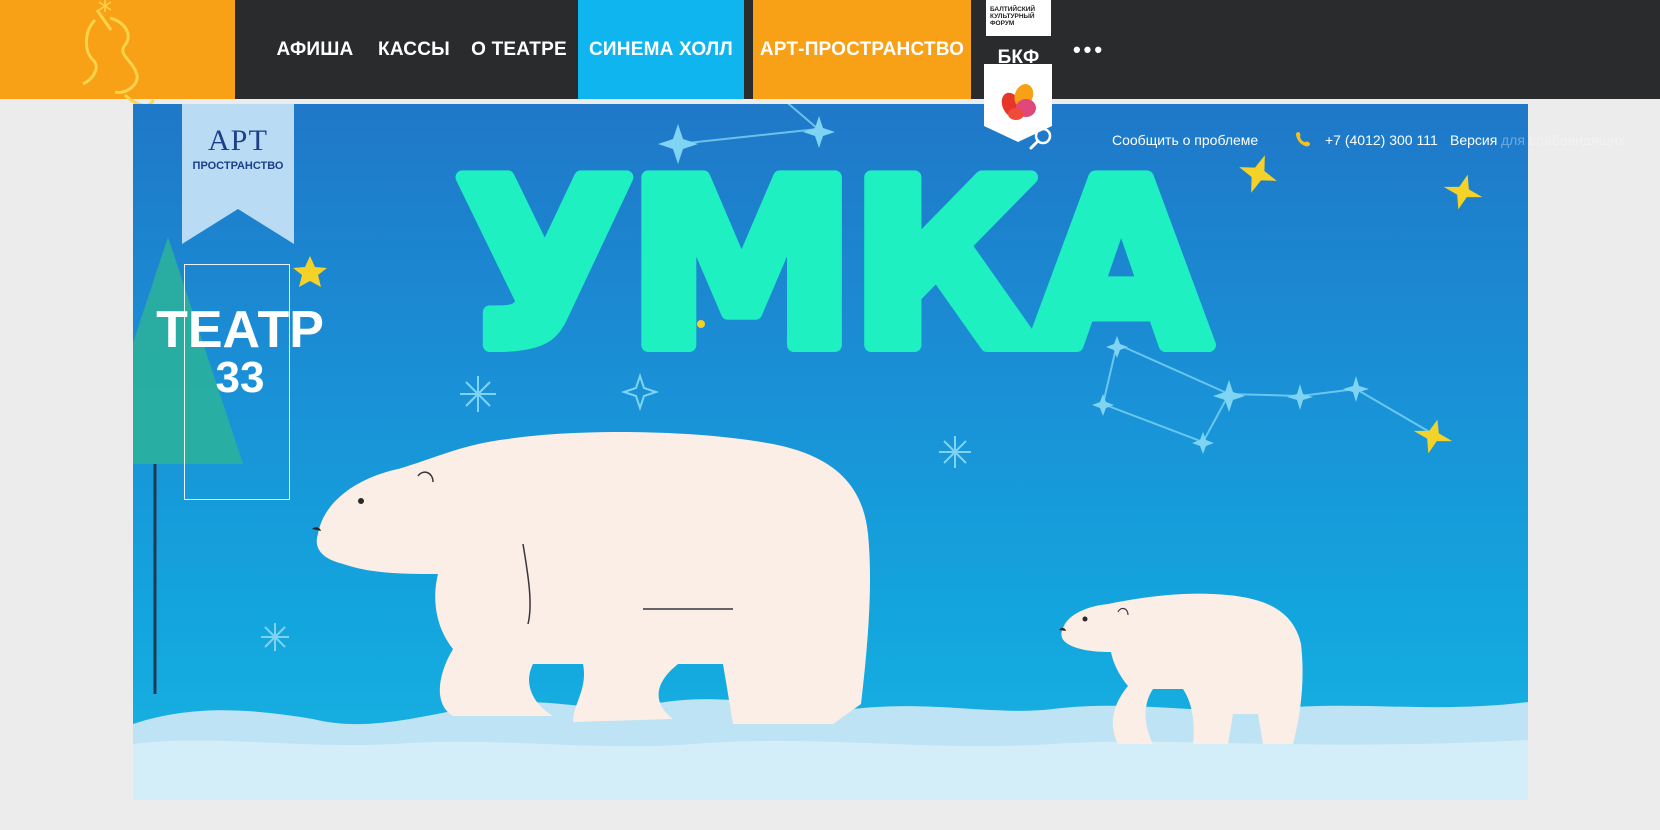  Describe the element at coordinates (1185, 140) in the screenshot. I see `report-problem-link: Сообщить о проблеме` at that location.